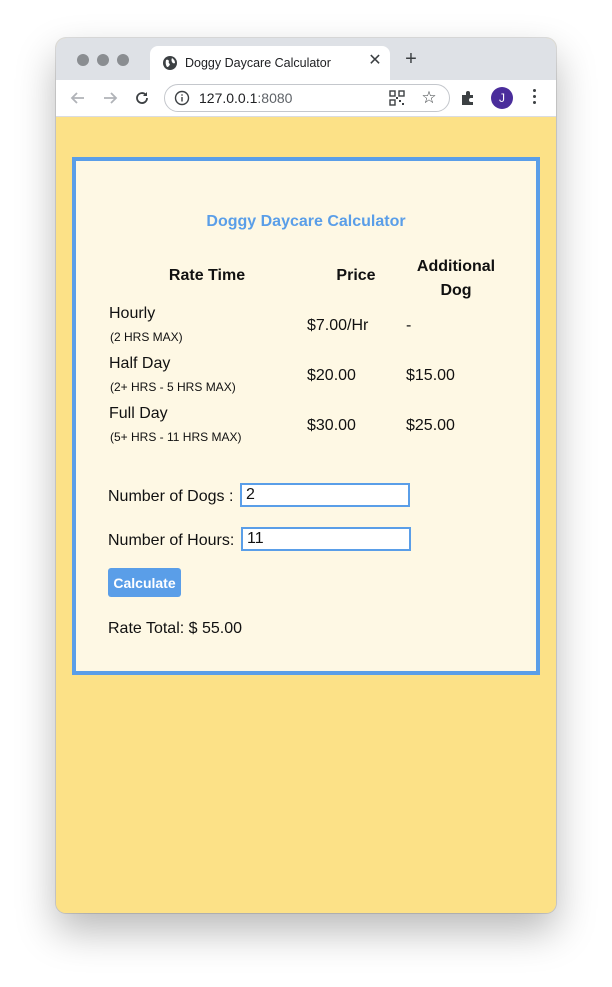 The width and height of the screenshot is (612, 987). Describe the element at coordinates (338, 325) in the screenshot. I see `rate-price: $7.00/Hr` at that location.